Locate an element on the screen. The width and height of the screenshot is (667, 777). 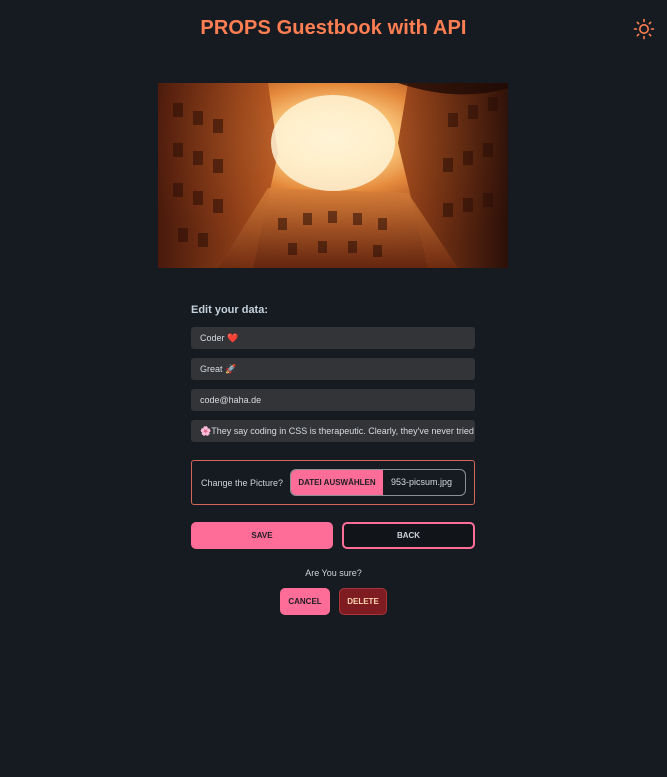
file-picker: DATEI AUSWÄHLEN 953-picsum.jpg is located at coordinates (378, 482).